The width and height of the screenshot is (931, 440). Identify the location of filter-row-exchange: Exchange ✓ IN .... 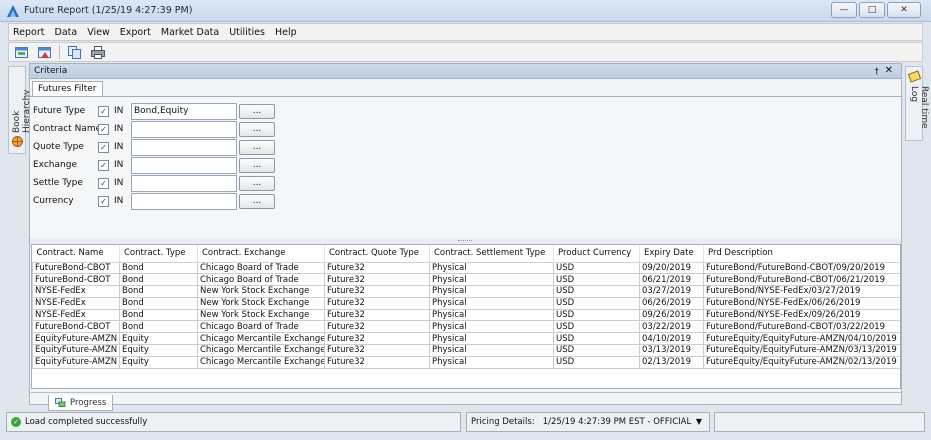
(180, 165).